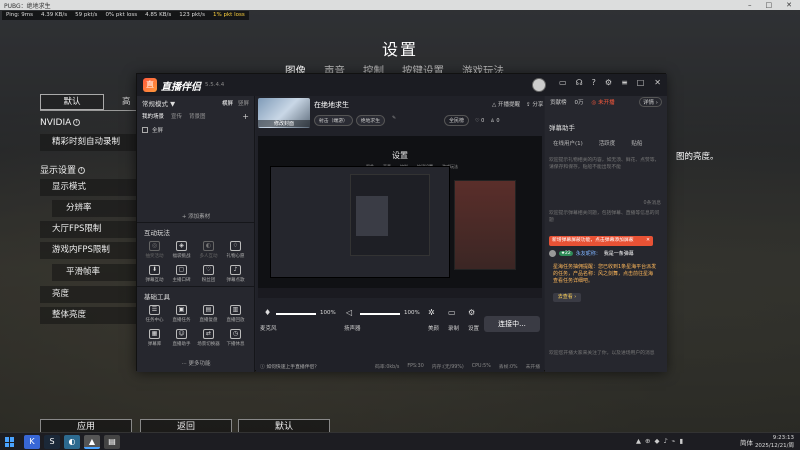  Describe the element at coordinates (181, 338) in the screenshot. I see `tools-item: ☺ 直播助手` at that location.